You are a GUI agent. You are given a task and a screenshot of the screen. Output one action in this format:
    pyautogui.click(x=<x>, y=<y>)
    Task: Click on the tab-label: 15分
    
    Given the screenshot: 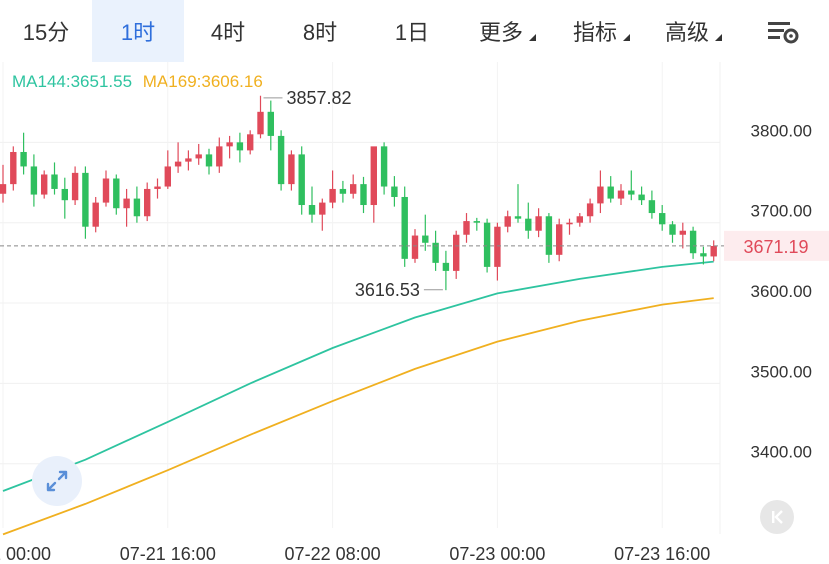 What is the action you would take?
    pyautogui.click(x=46, y=32)
    